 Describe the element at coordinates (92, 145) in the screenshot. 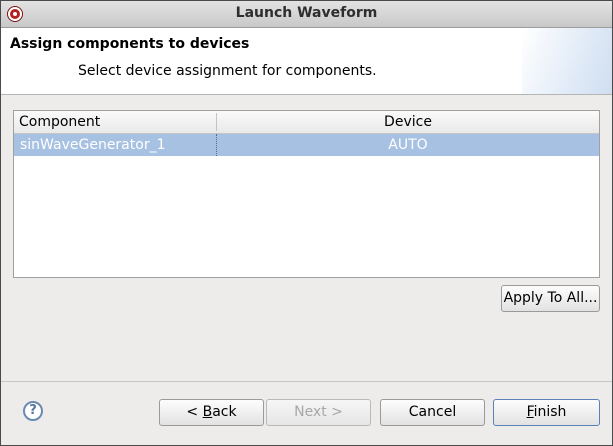

I see `component-cell: sinWaveGenerator_1` at that location.